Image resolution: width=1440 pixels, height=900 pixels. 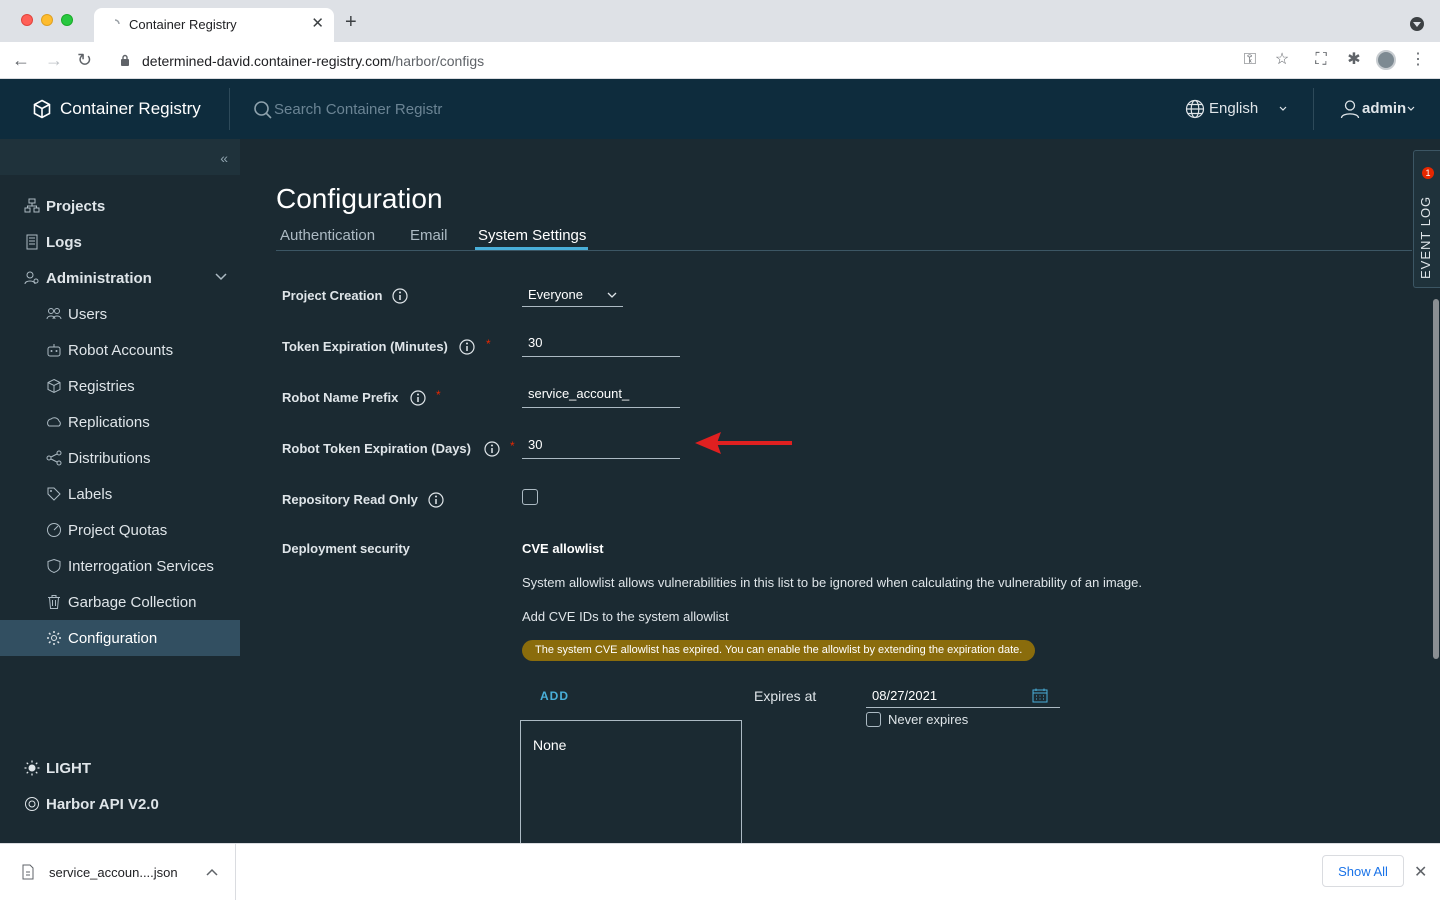 What do you see at coordinates (84, 60) in the screenshot?
I see `reload-icon: ↻` at bounding box center [84, 60].